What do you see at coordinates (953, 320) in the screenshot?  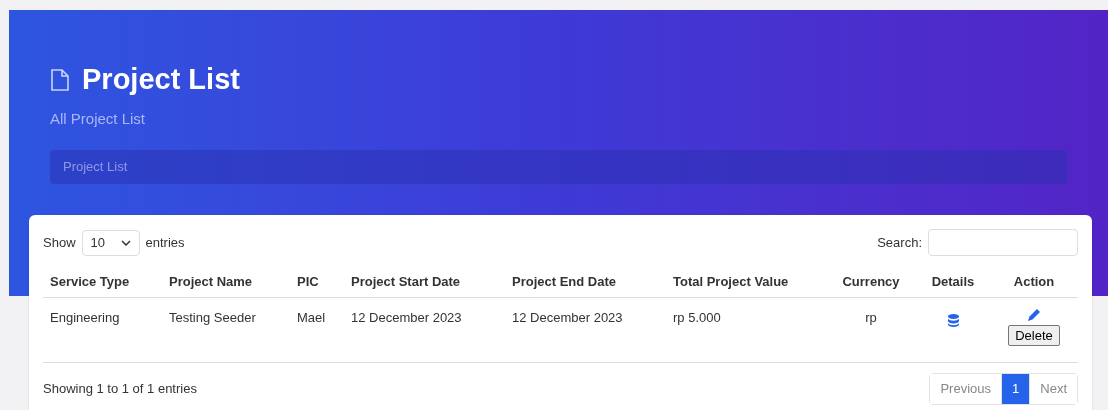 I see `database-icon` at bounding box center [953, 320].